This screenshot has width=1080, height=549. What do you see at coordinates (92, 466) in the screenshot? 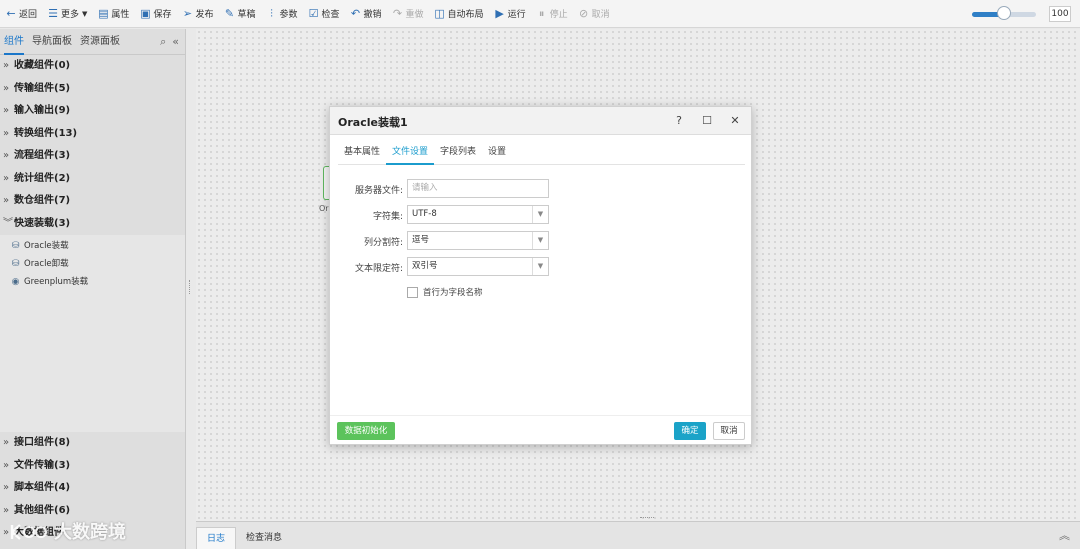
I see `group-file-transfer: » 文件传输(3)` at bounding box center [92, 466].